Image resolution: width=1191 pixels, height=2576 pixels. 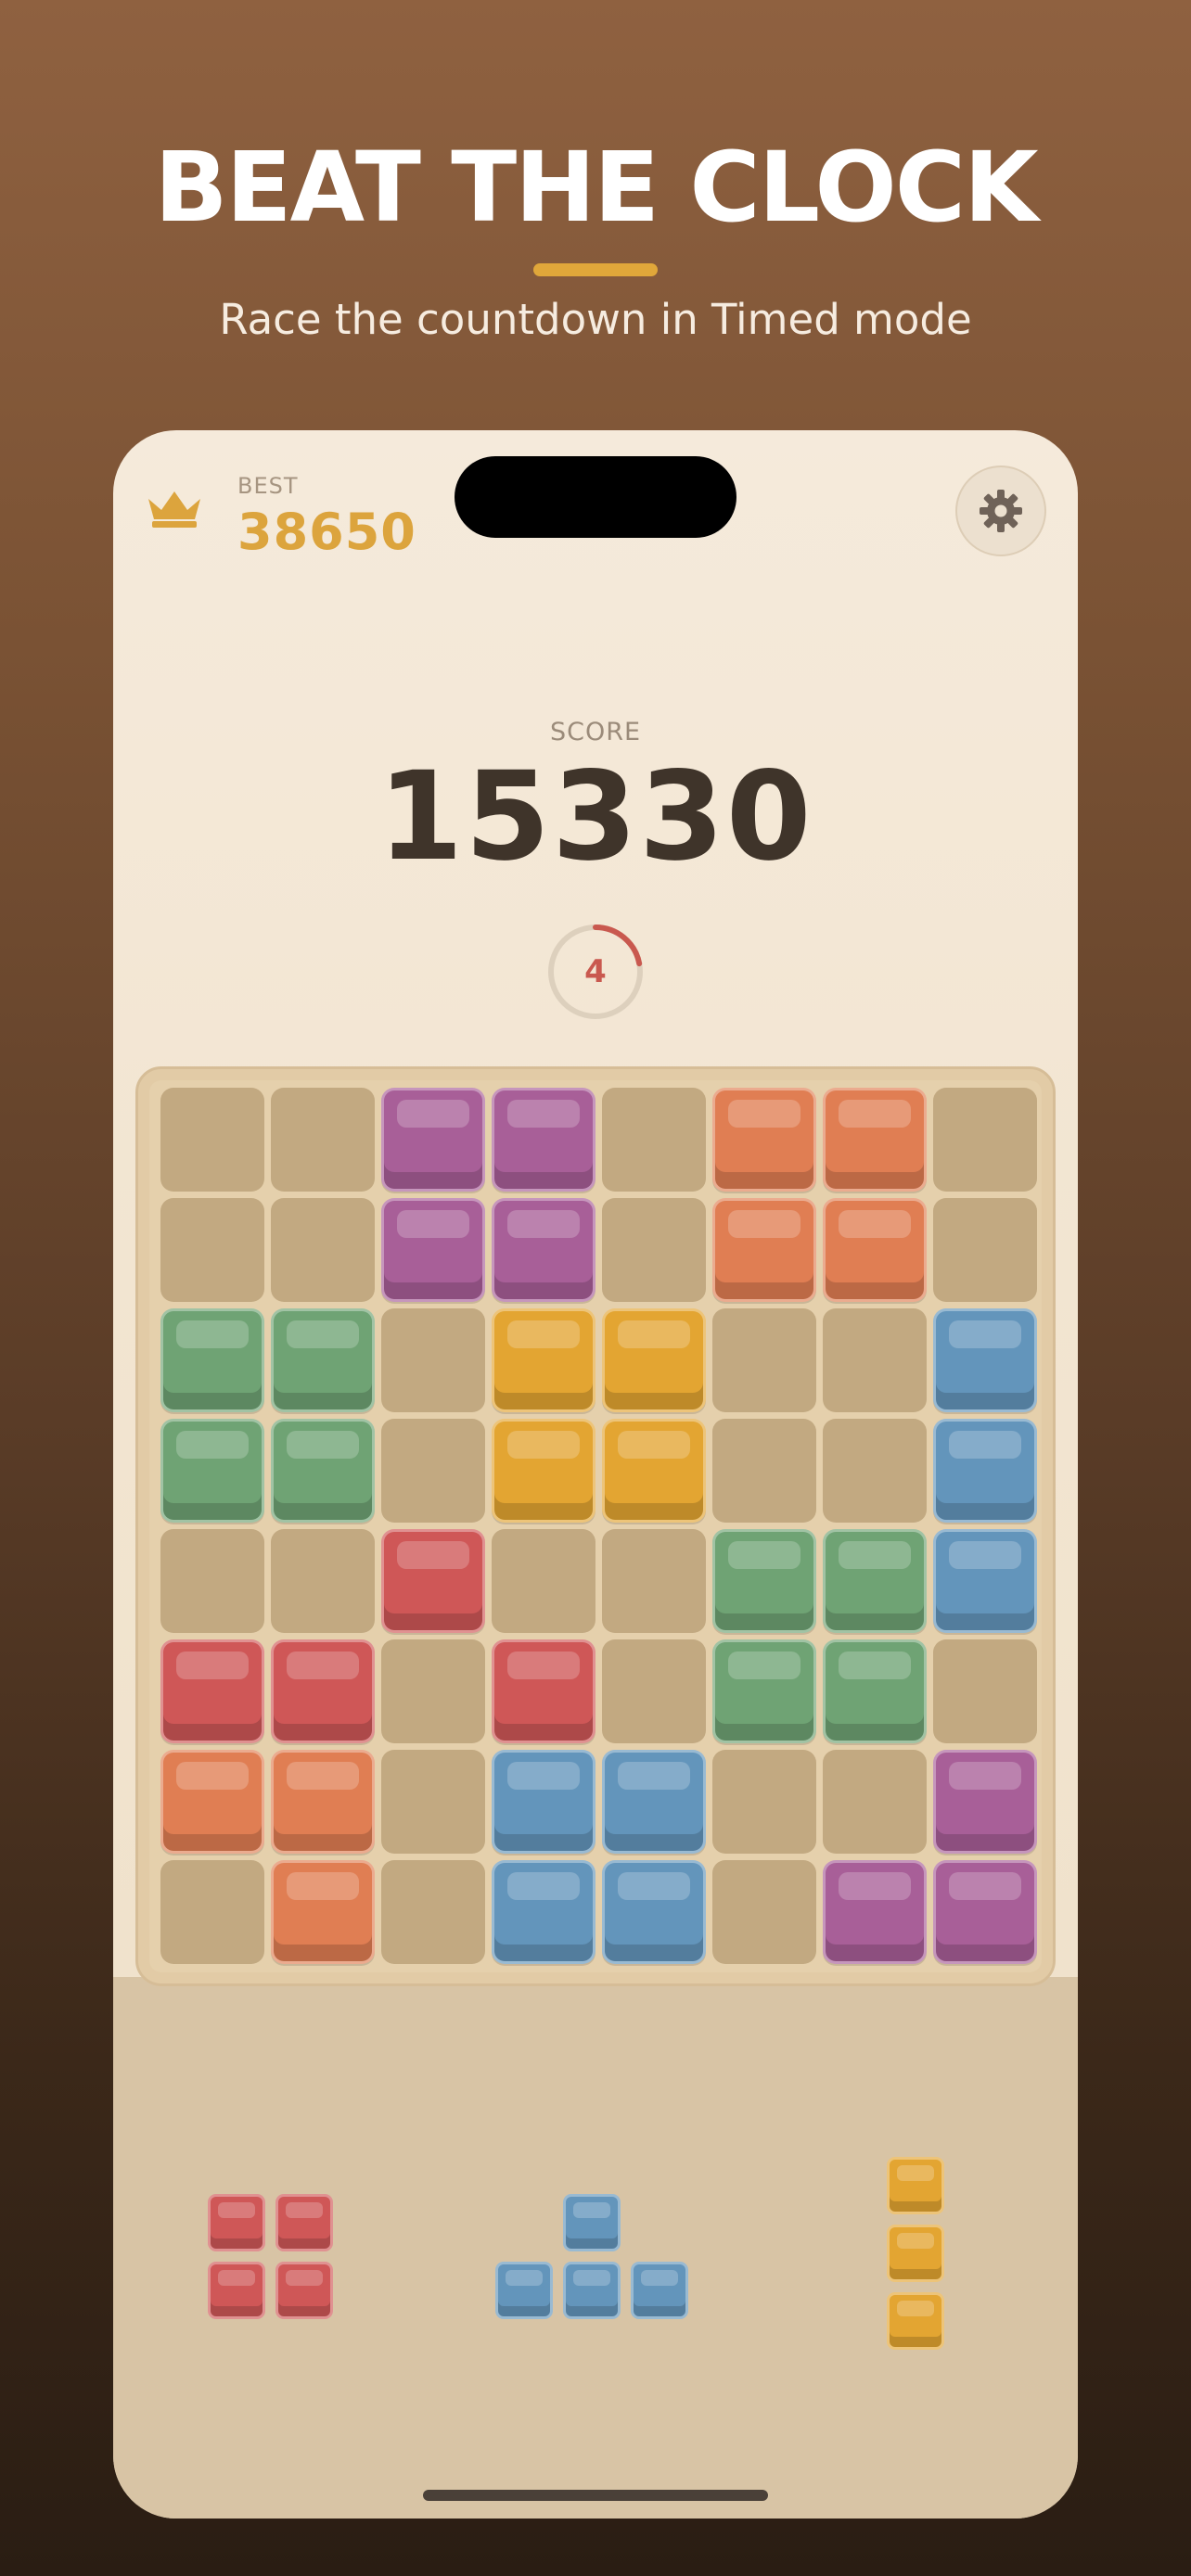 I want to click on best-label: BEST, so click(x=268, y=486).